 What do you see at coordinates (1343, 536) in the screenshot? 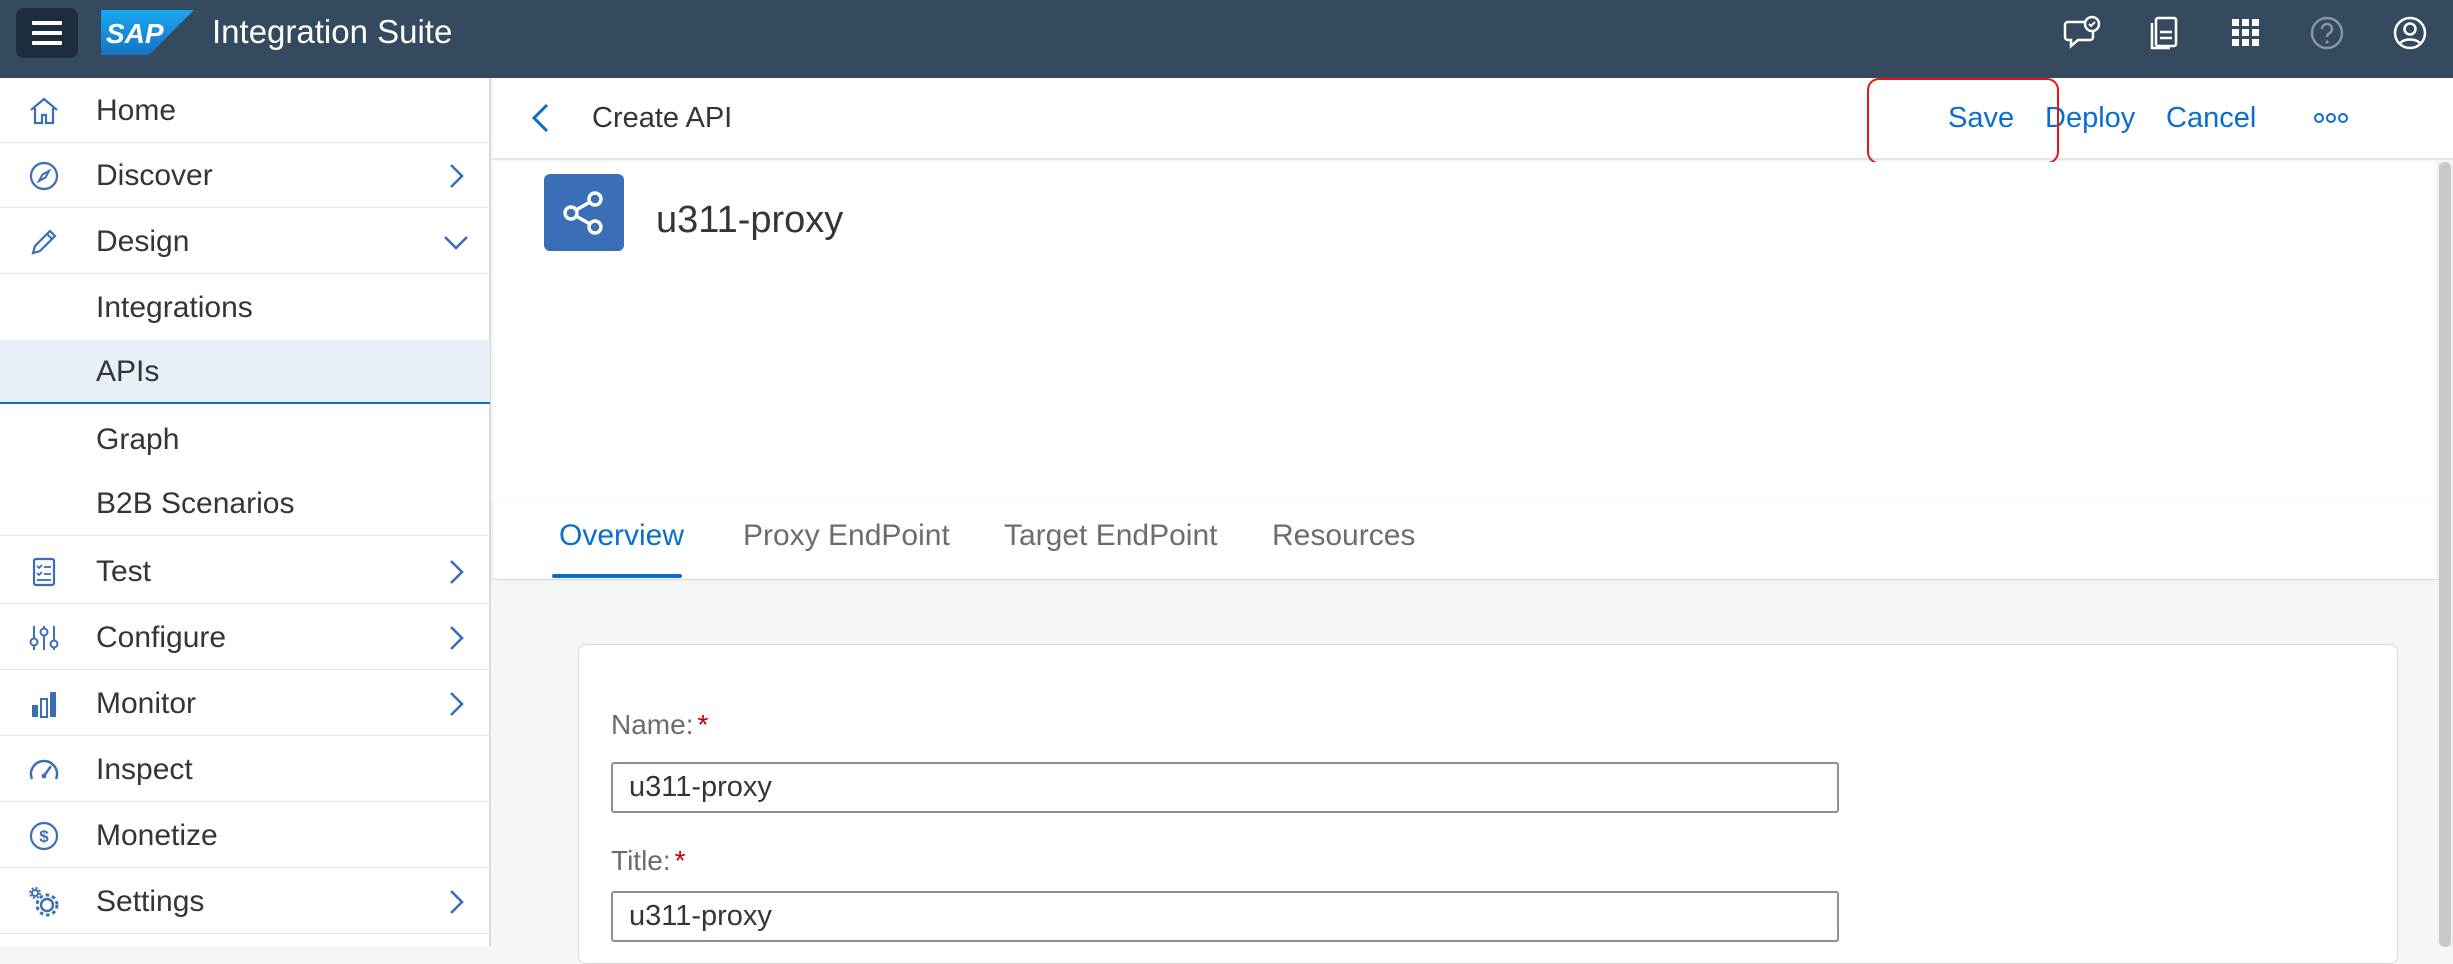
I see `tab-resources: Resources` at bounding box center [1343, 536].